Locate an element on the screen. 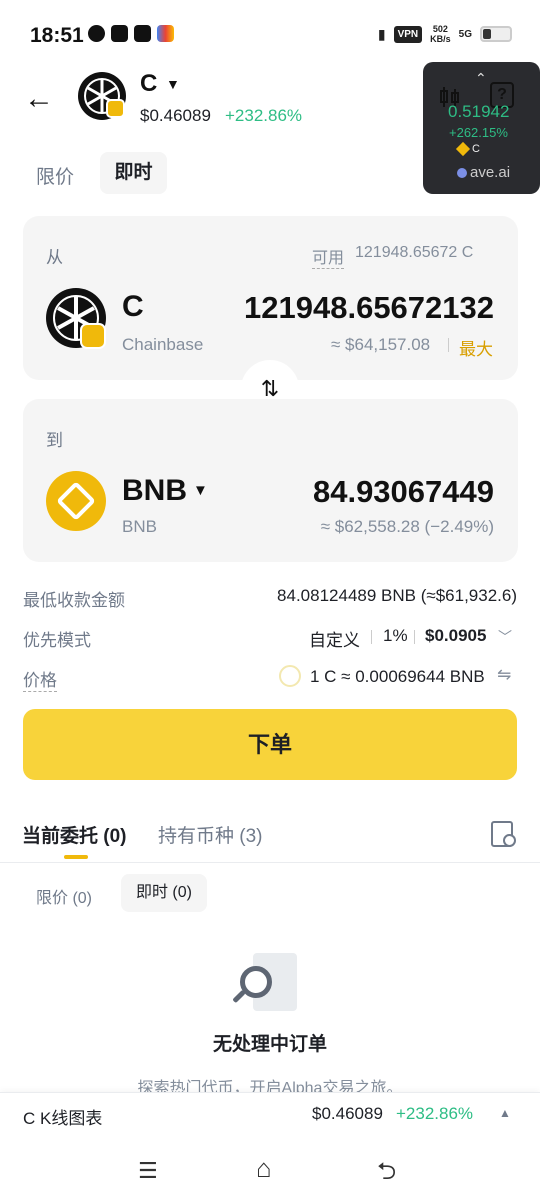  to-usd-value: ≈ $62,558.28 (−2.49%) is located at coordinates (407, 526).